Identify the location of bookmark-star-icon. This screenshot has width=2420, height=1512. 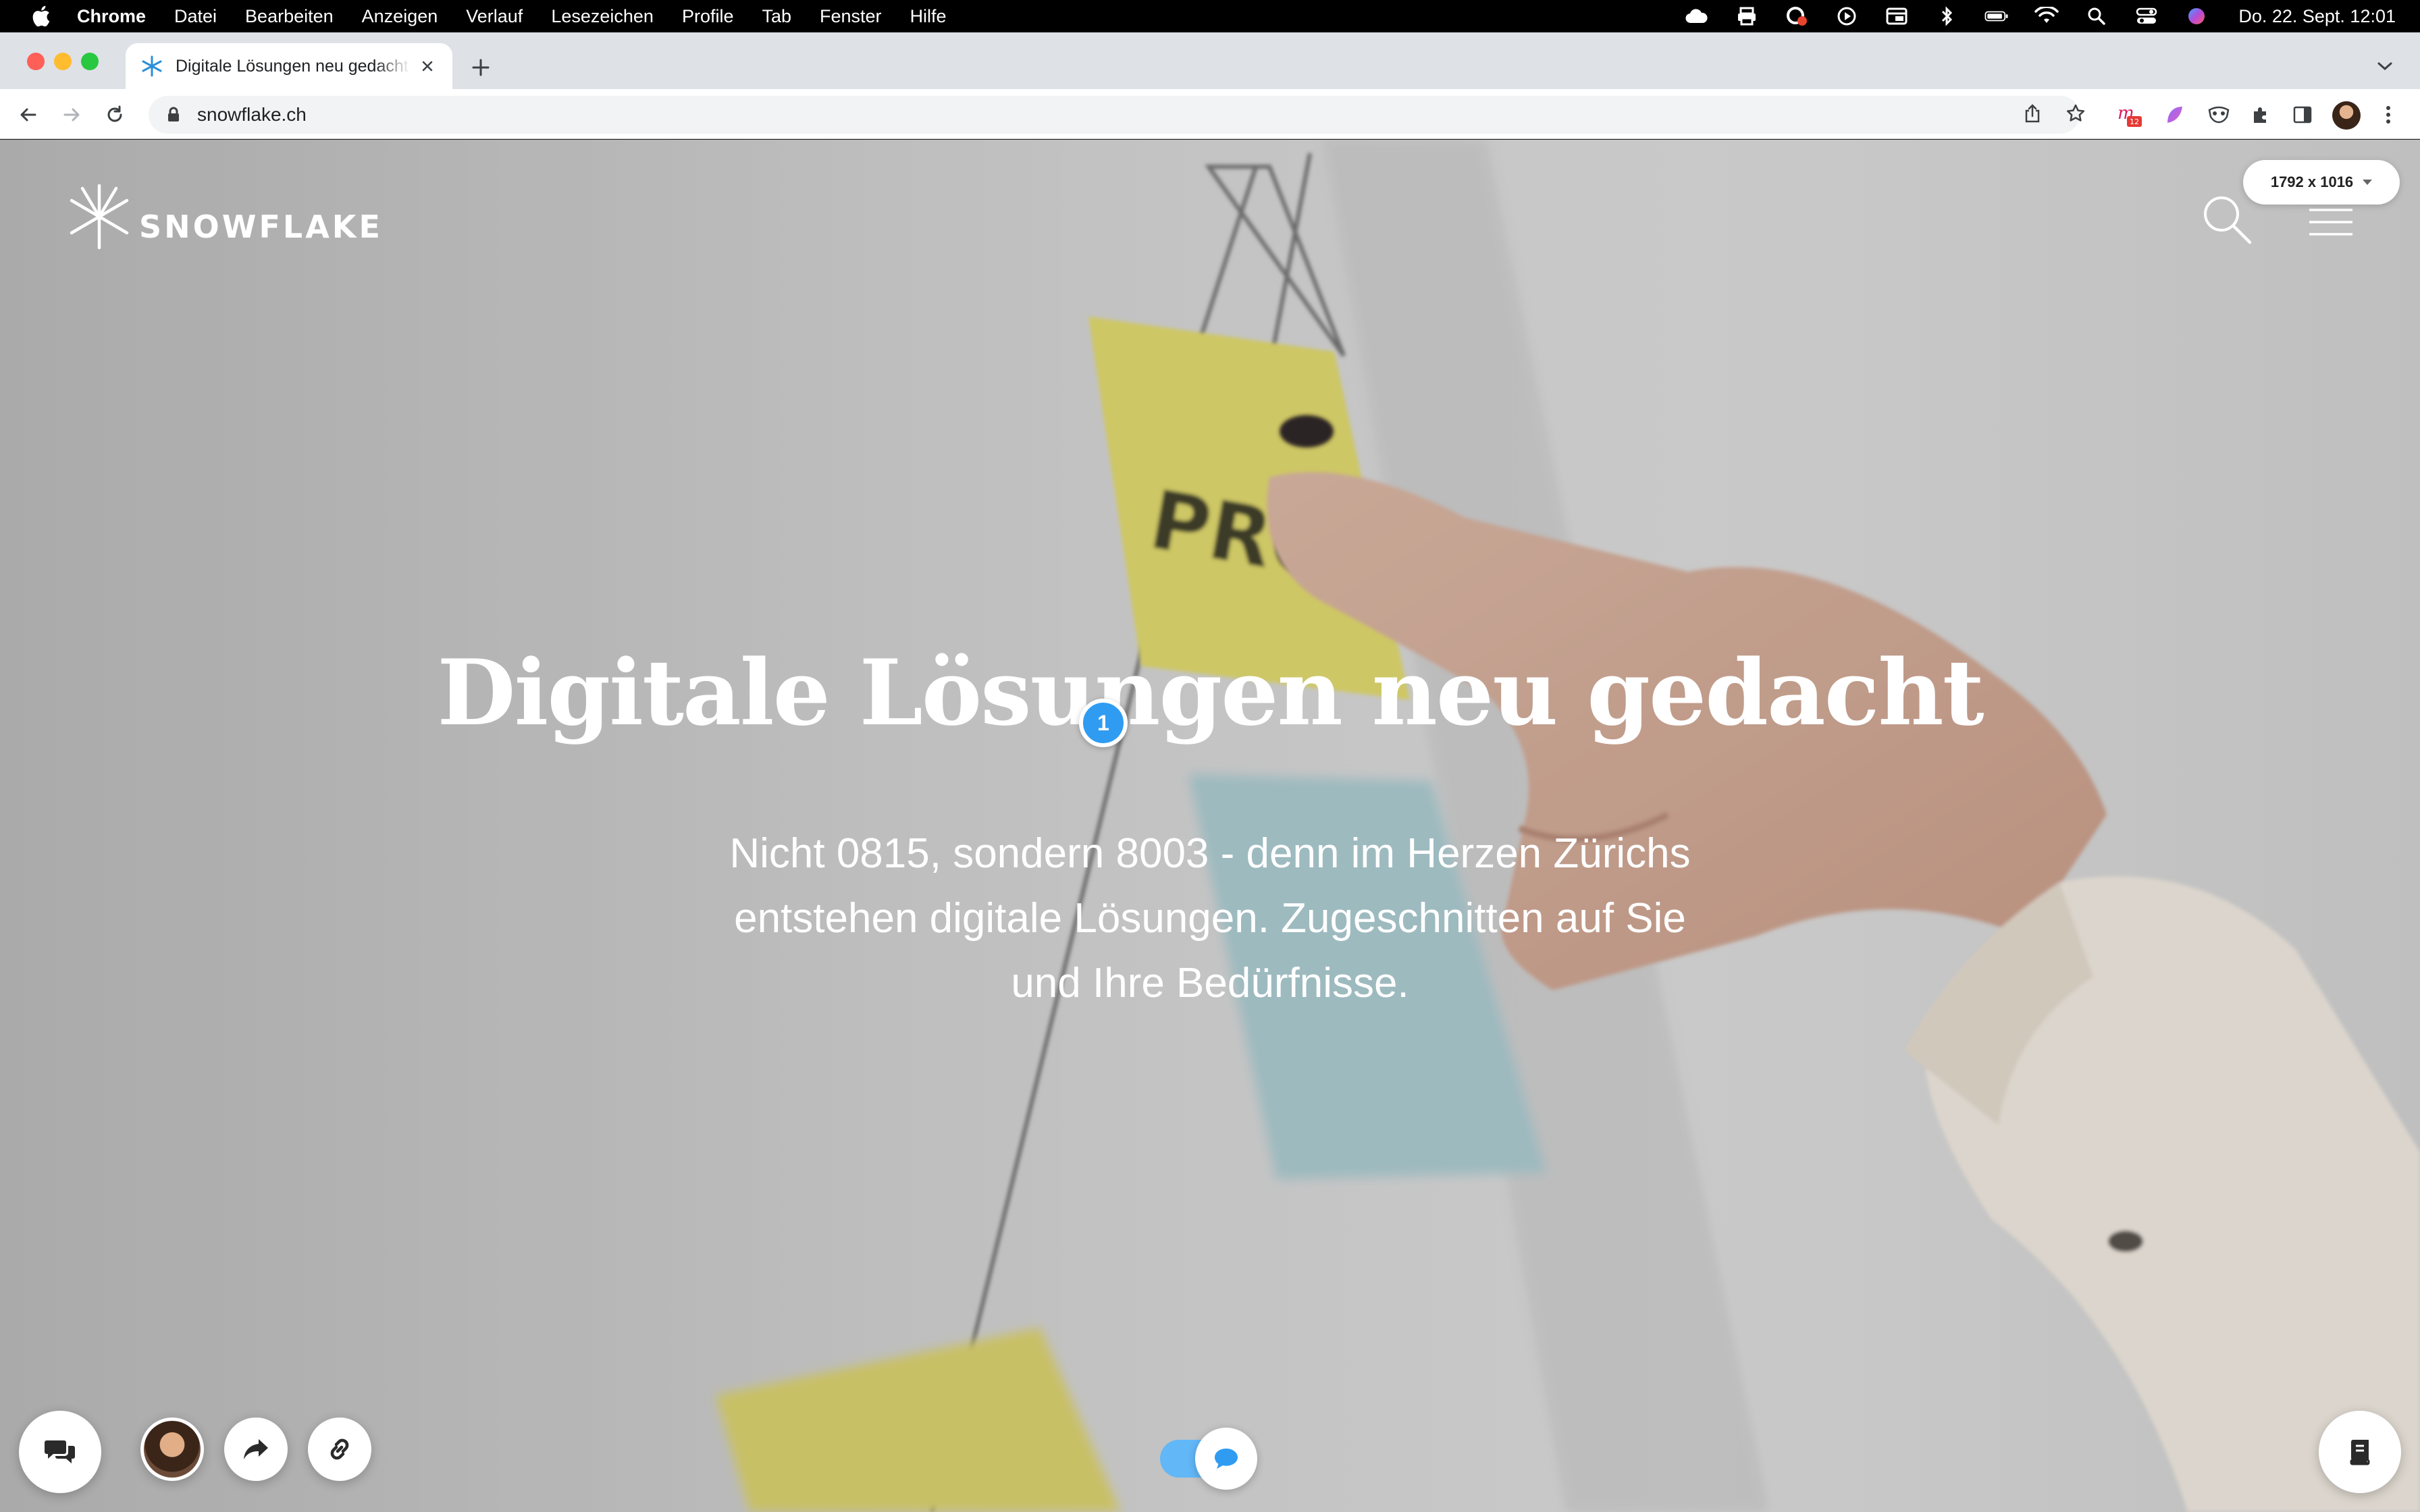
(2075, 114).